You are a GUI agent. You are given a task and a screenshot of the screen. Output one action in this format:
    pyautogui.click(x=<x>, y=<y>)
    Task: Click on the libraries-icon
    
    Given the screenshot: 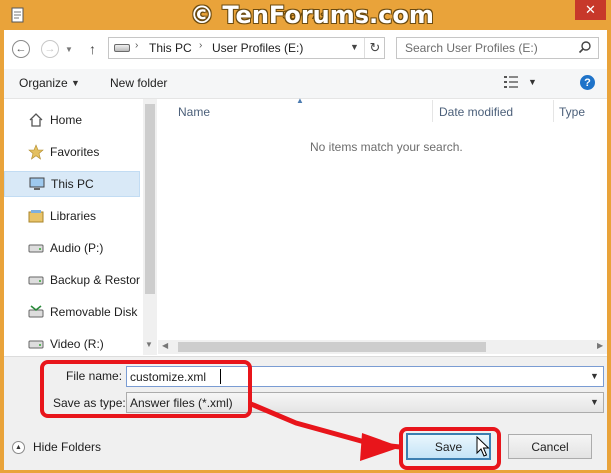 What is the action you would take?
    pyautogui.click(x=36, y=216)
    